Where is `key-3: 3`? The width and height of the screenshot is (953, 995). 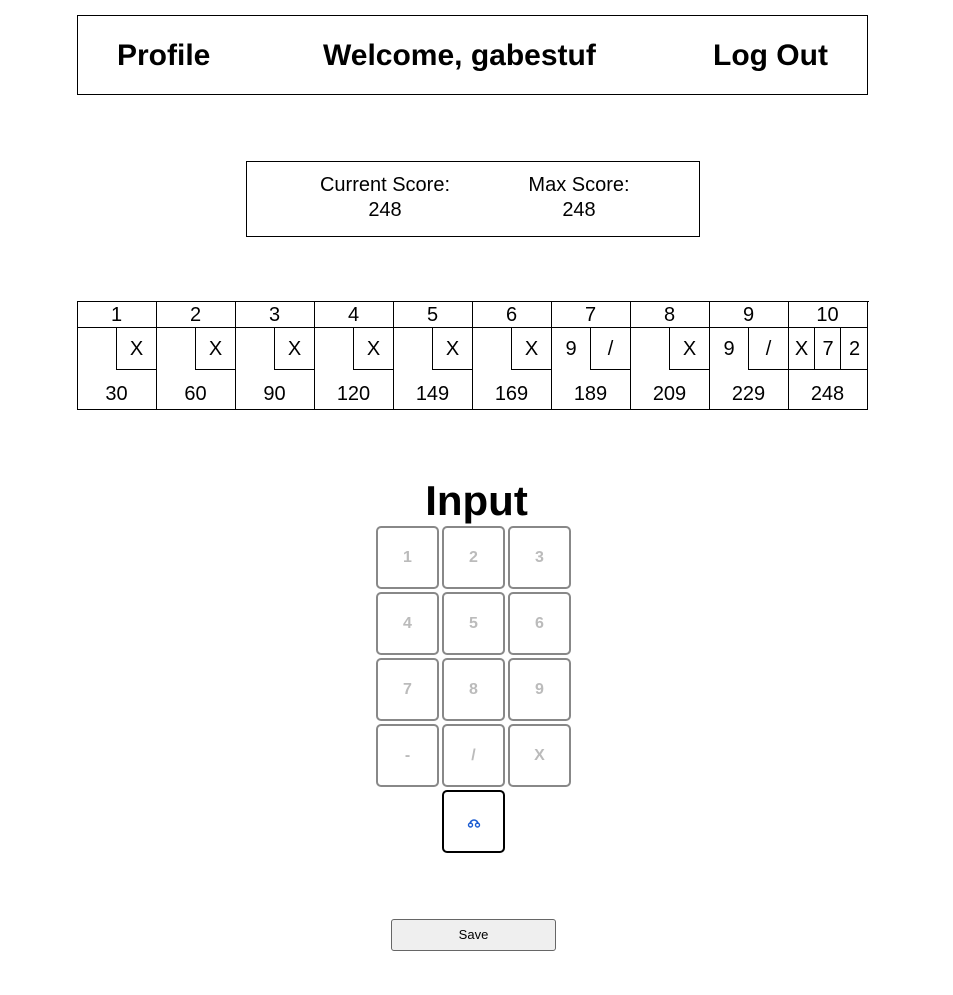 key-3: 3 is located at coordinates (539, 557).